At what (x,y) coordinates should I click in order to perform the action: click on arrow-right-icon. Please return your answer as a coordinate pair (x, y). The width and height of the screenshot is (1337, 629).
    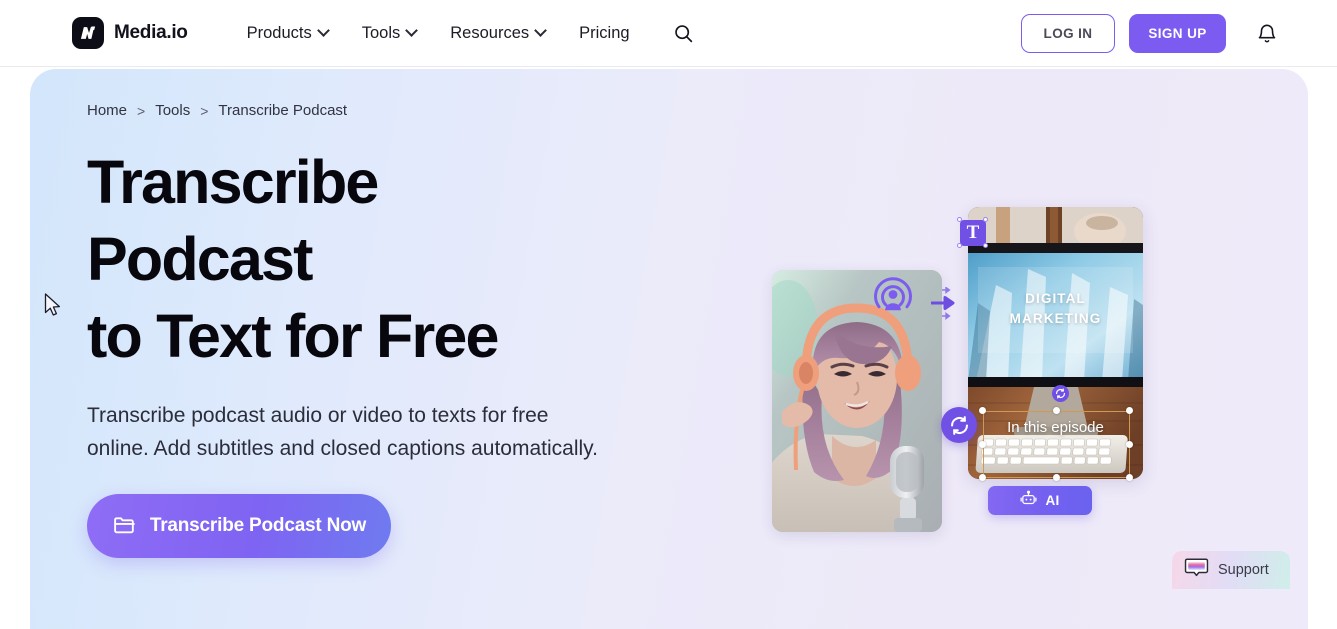
    Looking at the image, I should click on (943, 306).